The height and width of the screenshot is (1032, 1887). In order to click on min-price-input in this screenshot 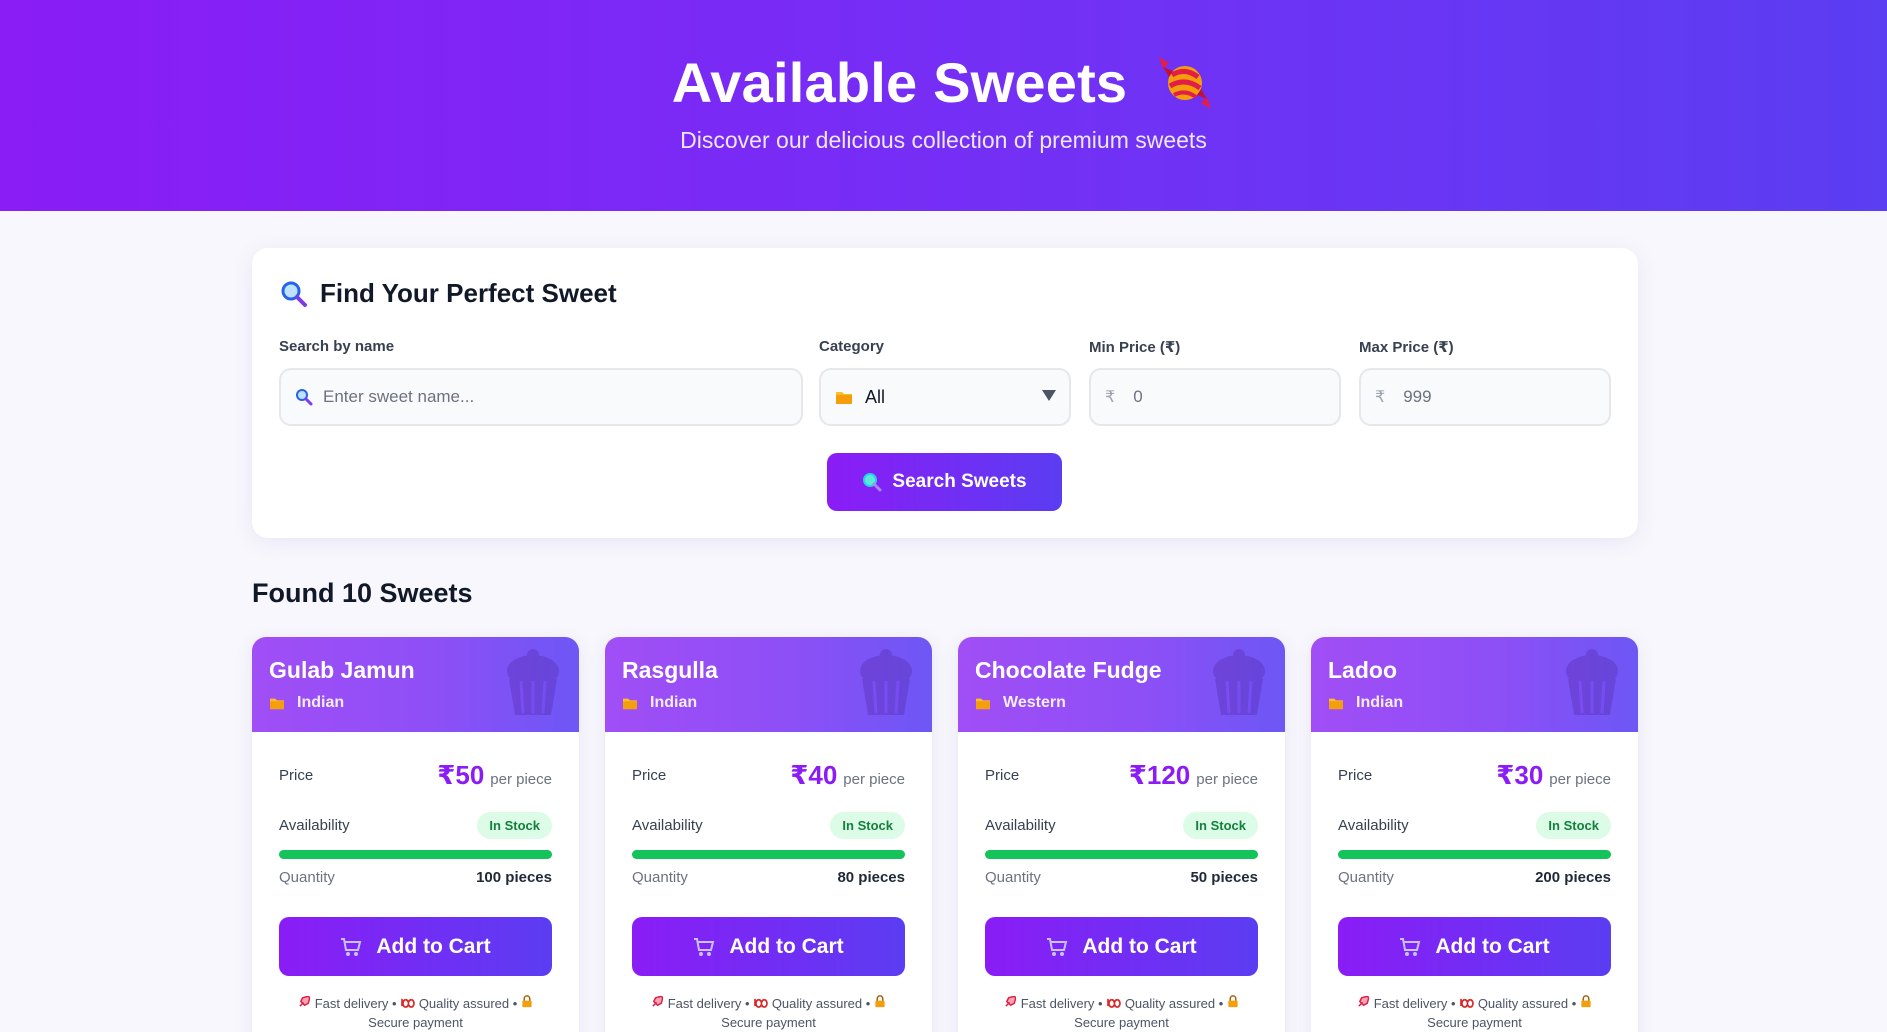, I will do `click(1208, 397)`.